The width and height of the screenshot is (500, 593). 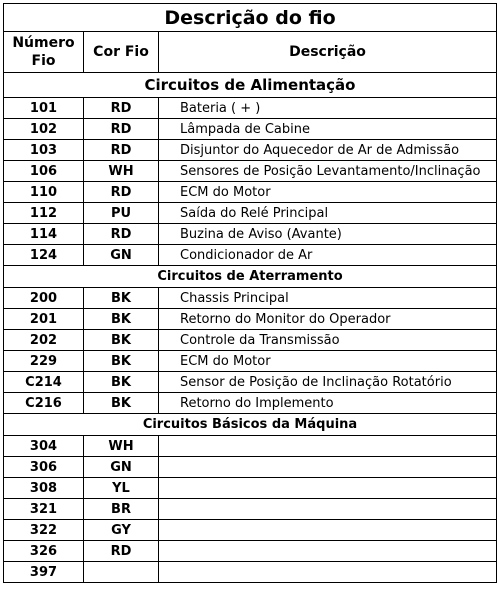 What do you see at coordinates (327, 319) in the screenshot?
I see `wire-description: Retorno do Monitor do Operador` at bounding box center [327, 319].